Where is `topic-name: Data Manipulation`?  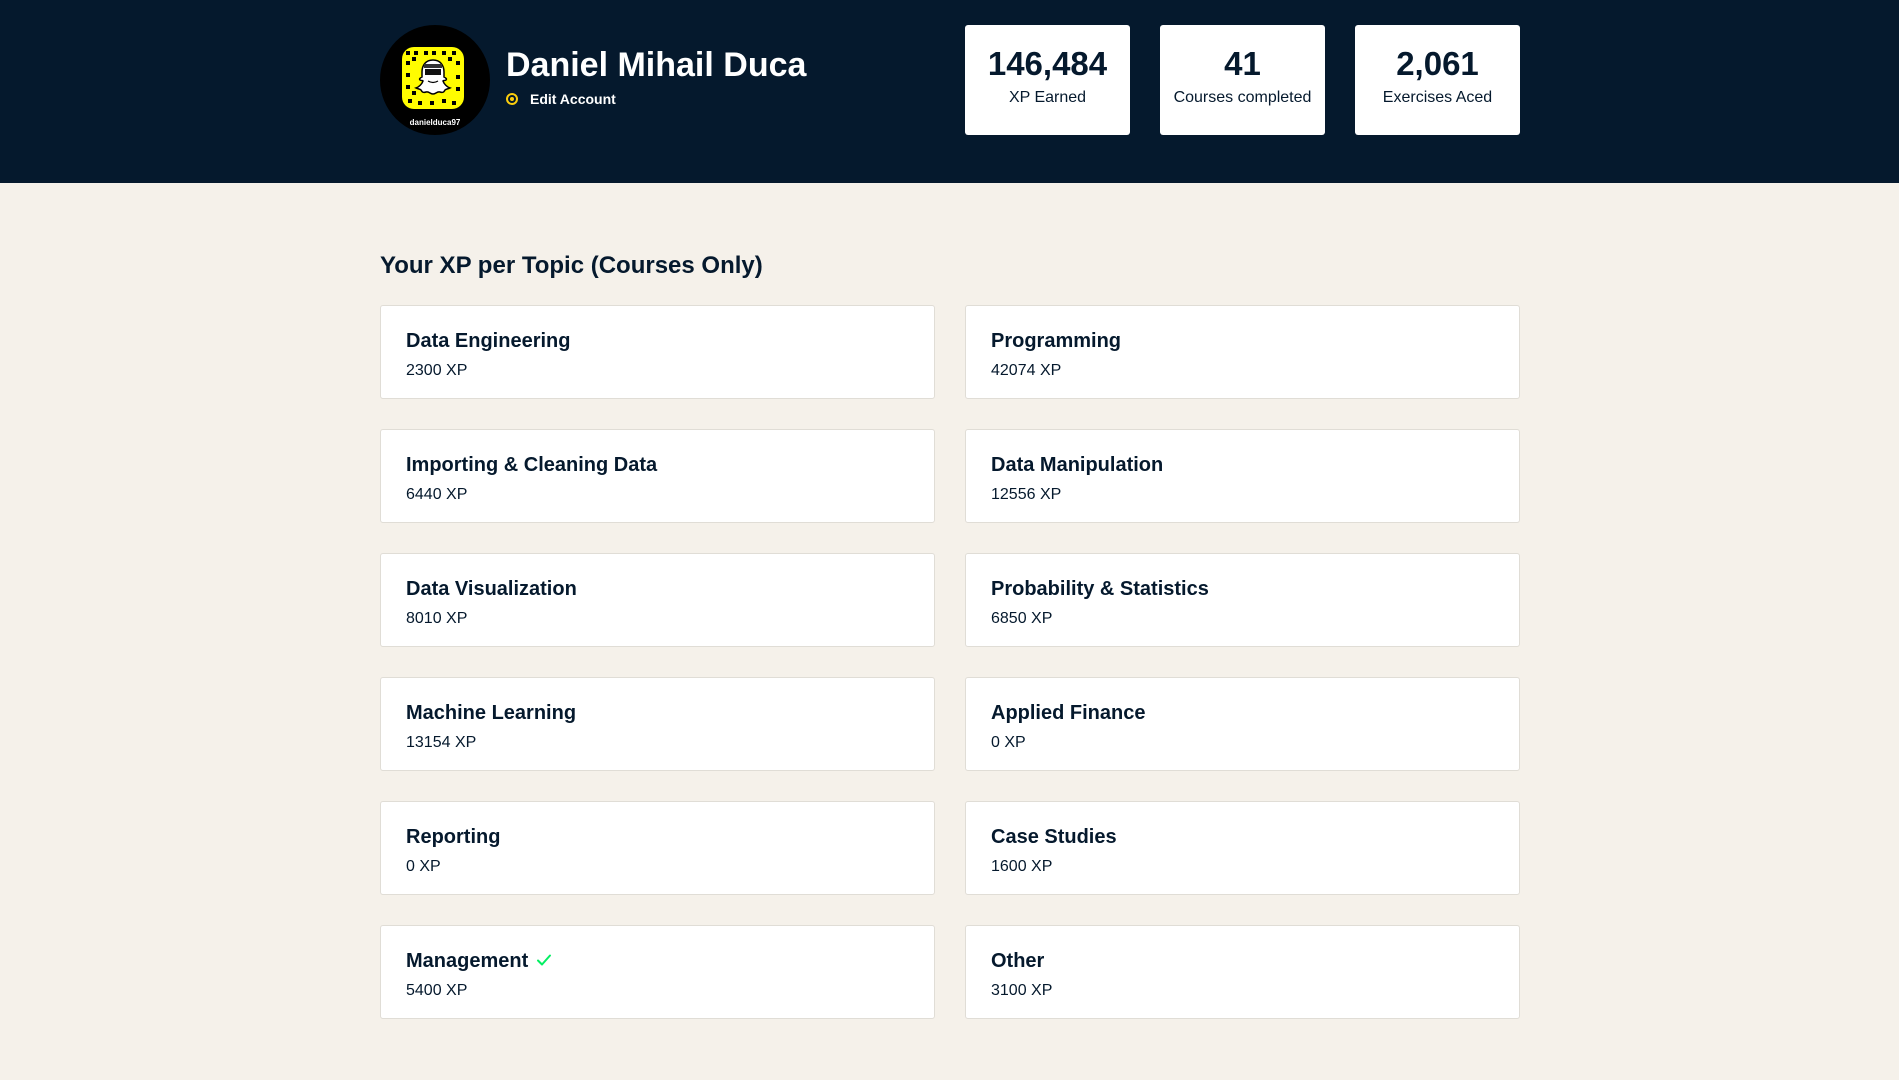
topic-name: Data Manipulation is located at coordinates (1077, 465).